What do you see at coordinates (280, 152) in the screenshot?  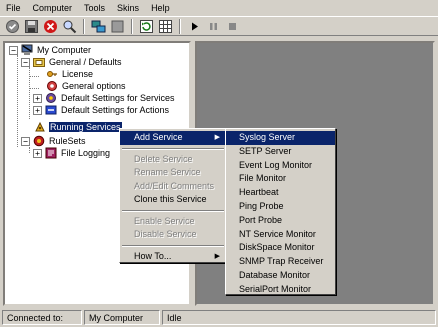 I see `submenu-item-setp-server: SETP Server` at bounding box center [280, 152].